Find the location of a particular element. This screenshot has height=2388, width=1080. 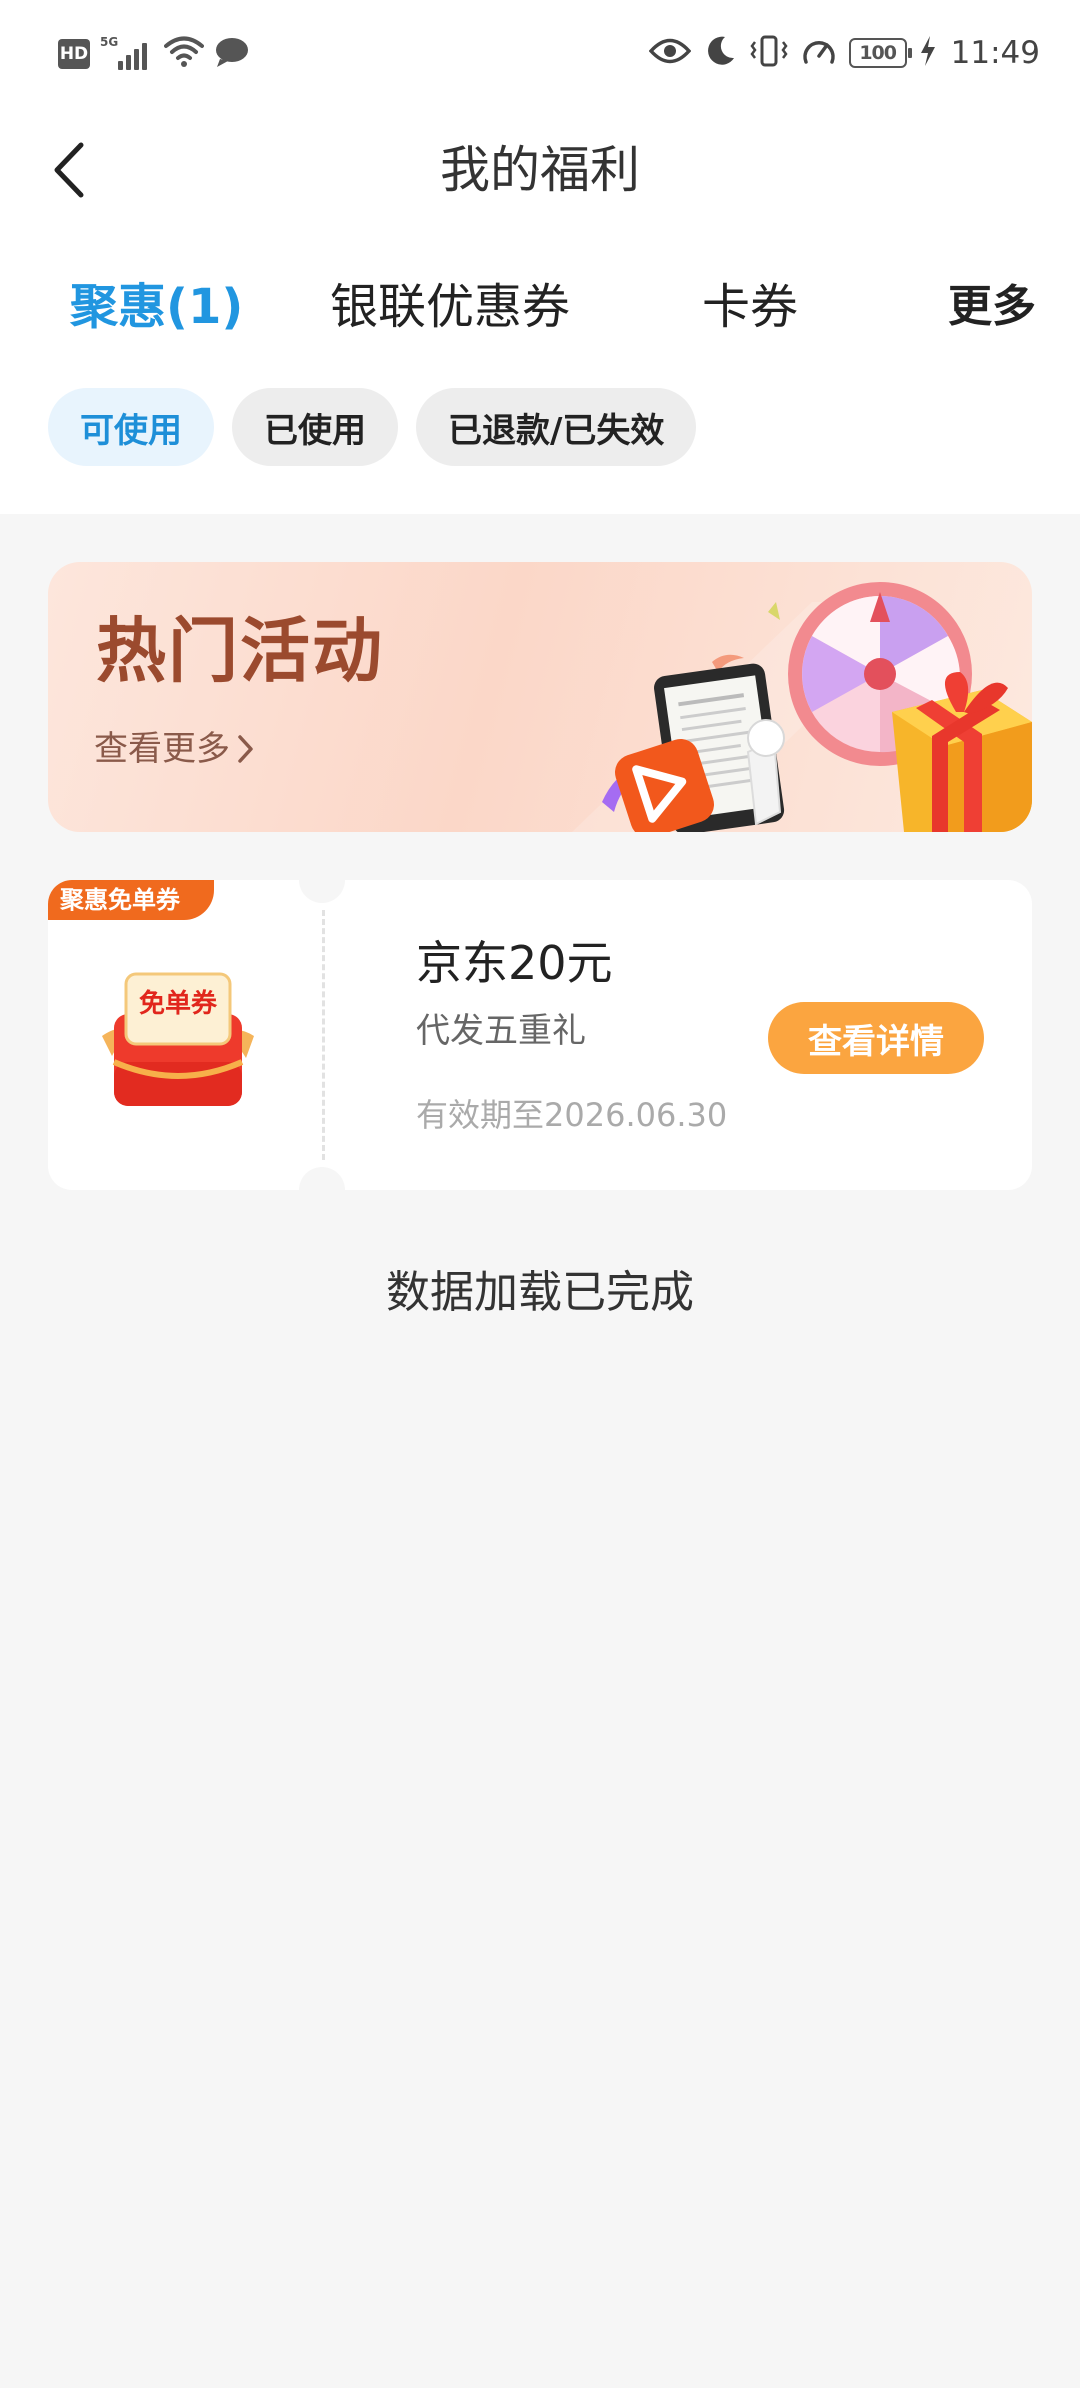

status-left: HD 5G is located at coordinates (154, 54).